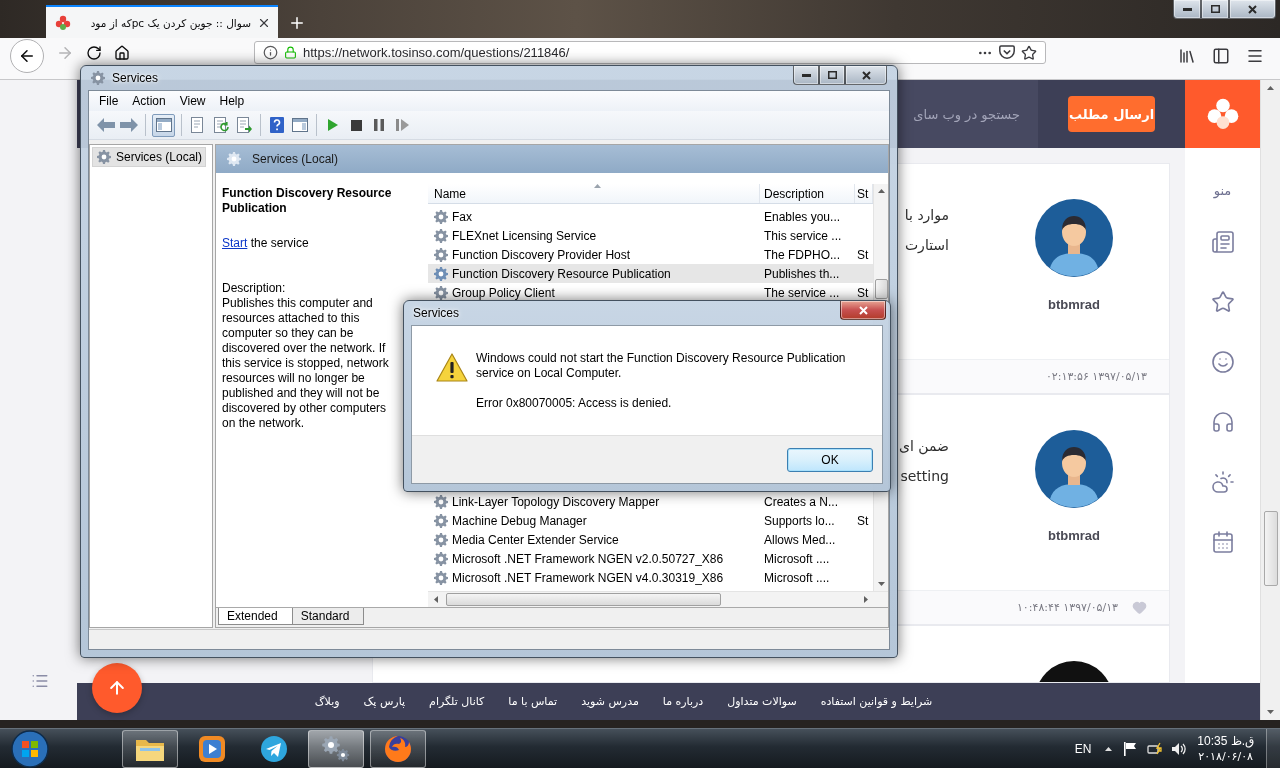 This screenshot has height=768, width=1280. I want to click on service-name: Fax, so click(462, 216).